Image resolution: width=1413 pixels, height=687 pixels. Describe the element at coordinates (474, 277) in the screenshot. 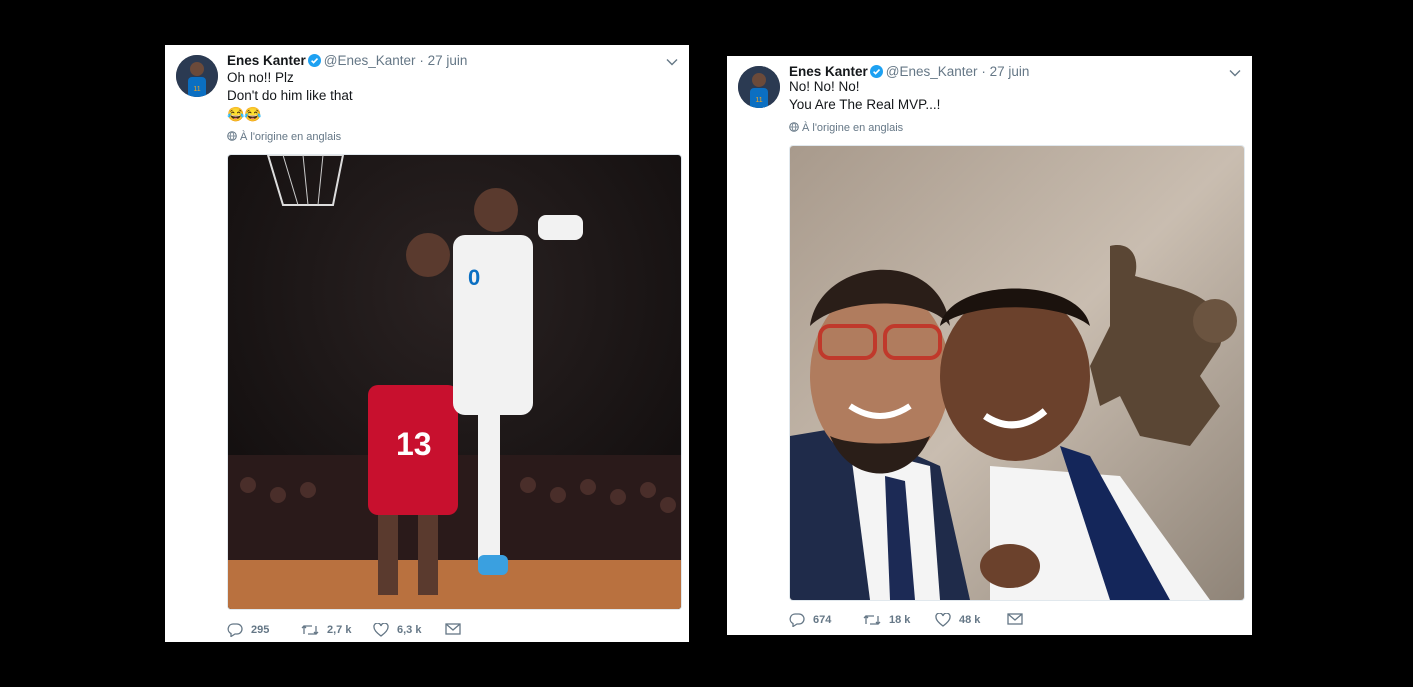

I see `svg-text: 0` at that location.